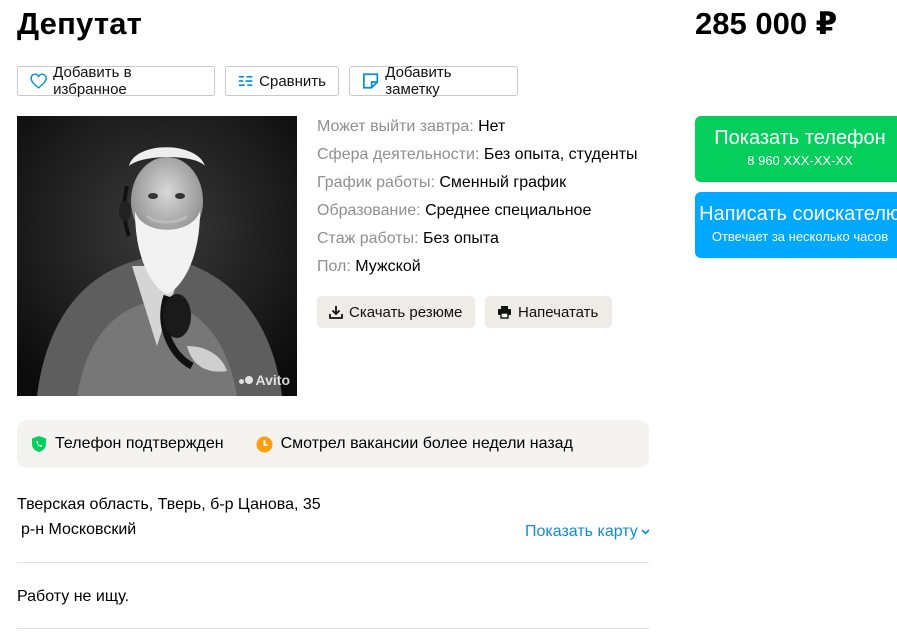  Describe the element at coordinates (371, 81) in the screenshot. I see `note-icon` at that location.